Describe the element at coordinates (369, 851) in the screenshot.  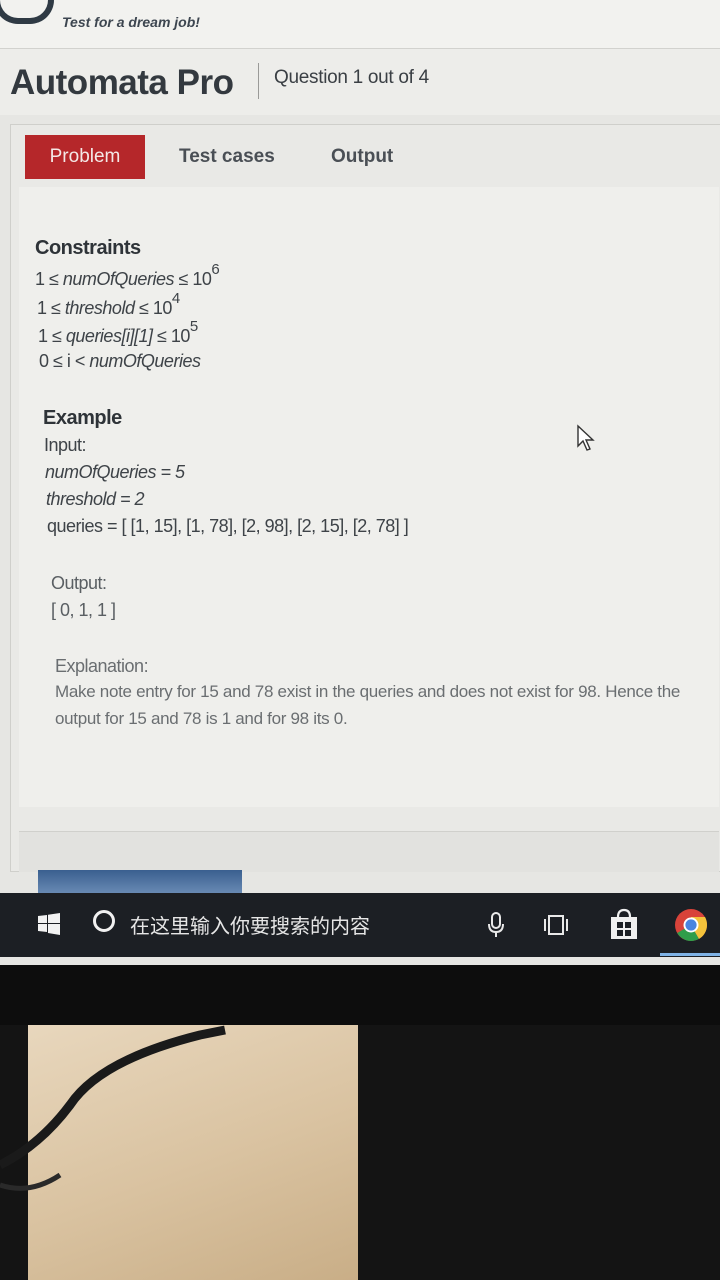
I see `panel-footer` at that location.